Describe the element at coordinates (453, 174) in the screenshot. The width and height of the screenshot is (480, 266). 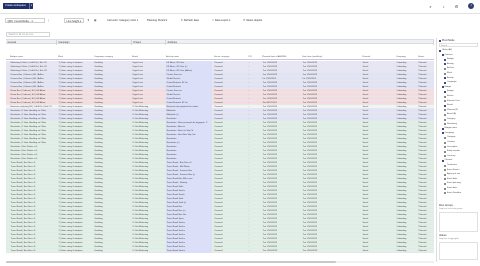
I see `column-list-item: Agency of use` at that location.